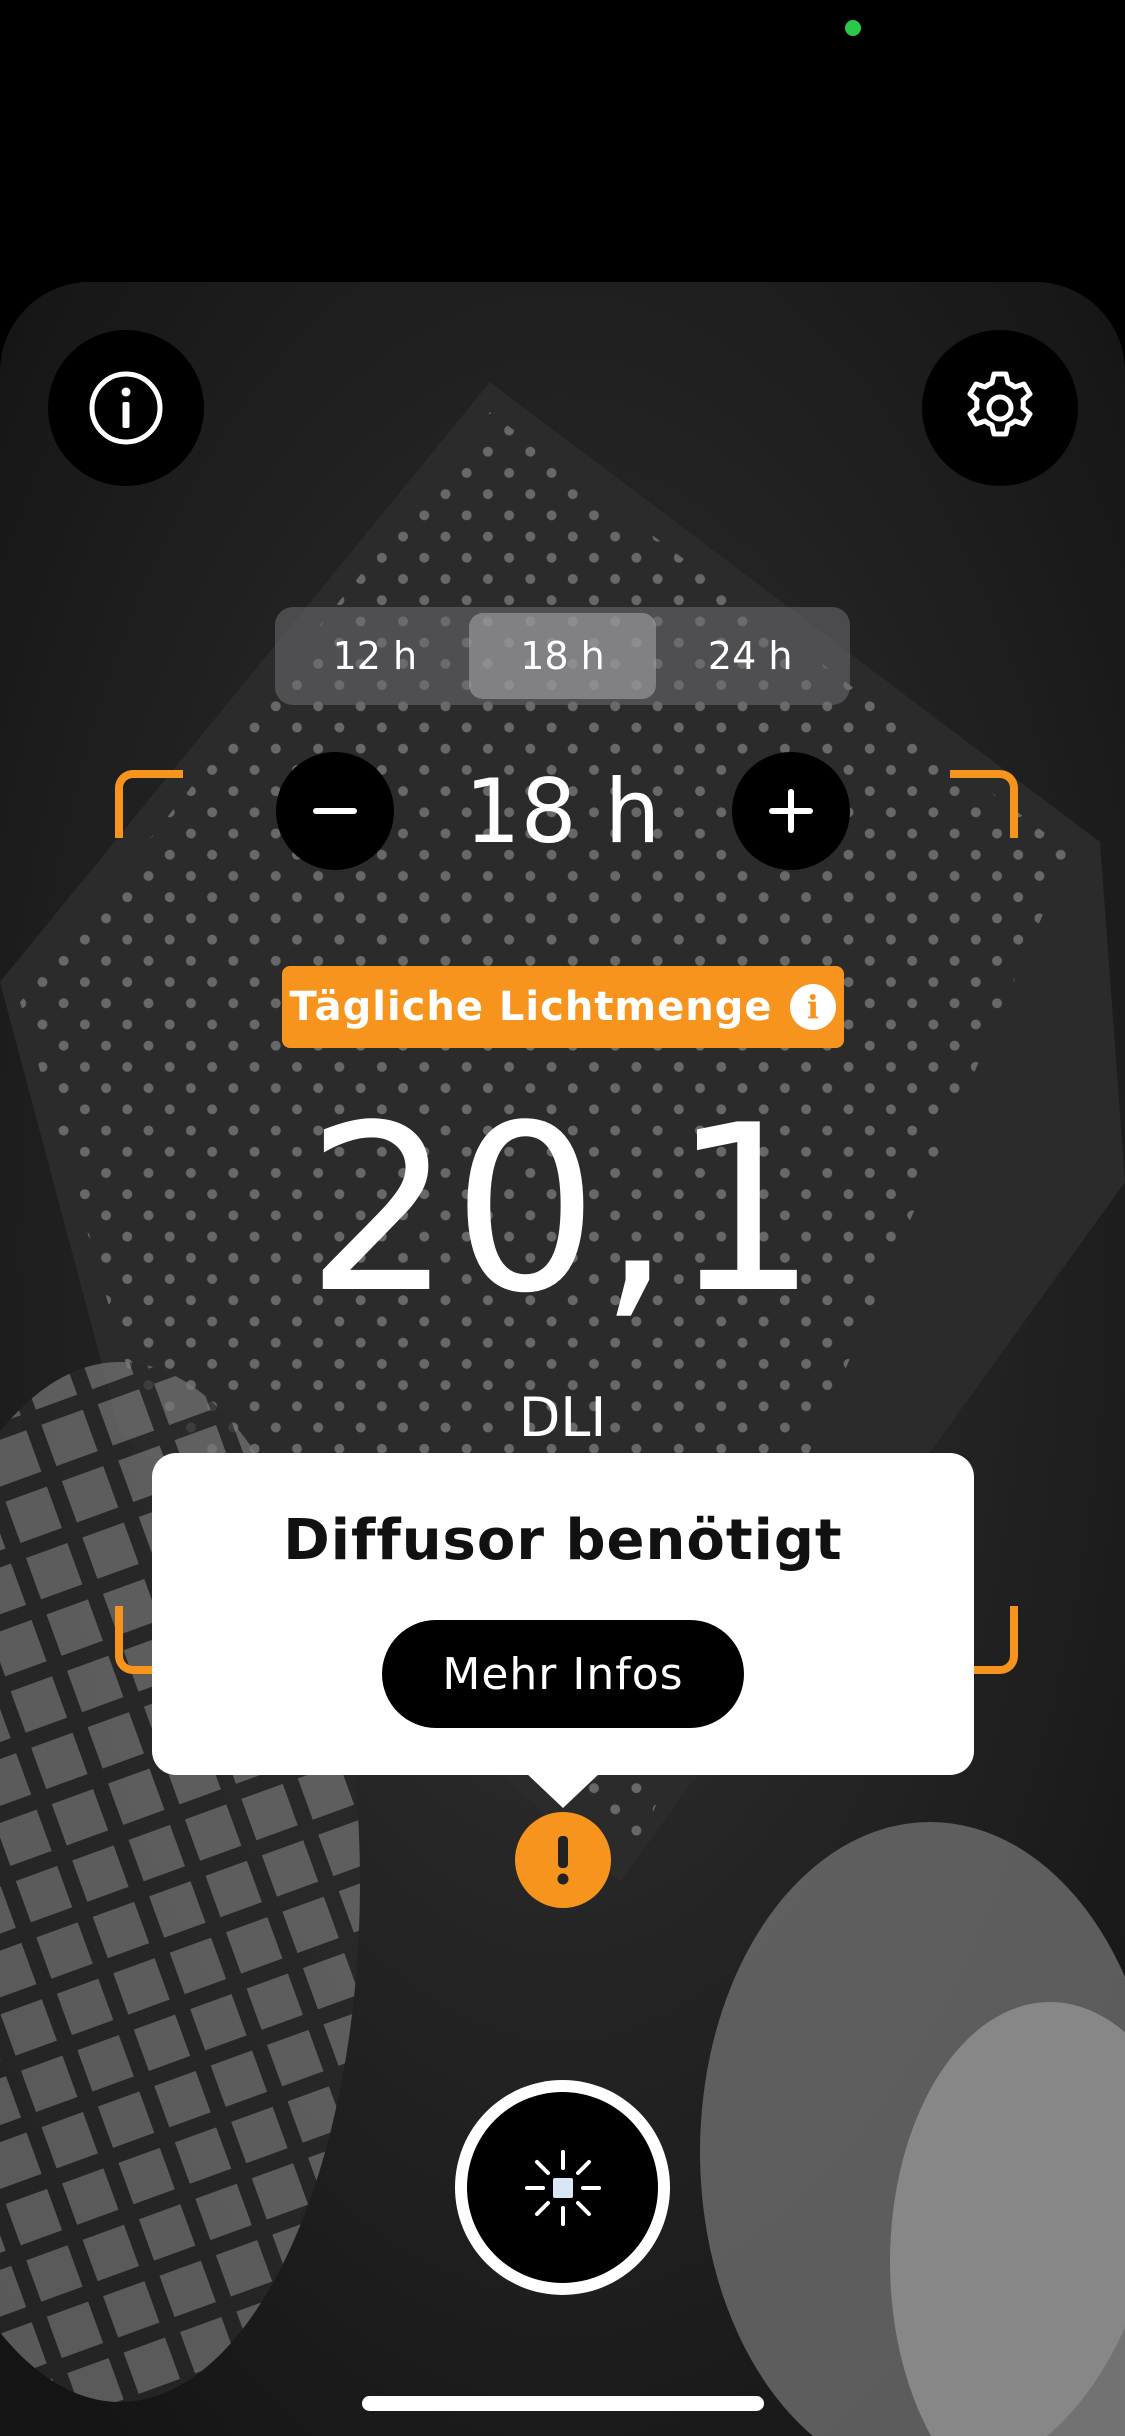 The width and height of the screenshot is (1125, 2436). What do you see at coordinates (1000, 404) in the screenshot?
I see `gear-icon` at bounding box center [1000, 404].